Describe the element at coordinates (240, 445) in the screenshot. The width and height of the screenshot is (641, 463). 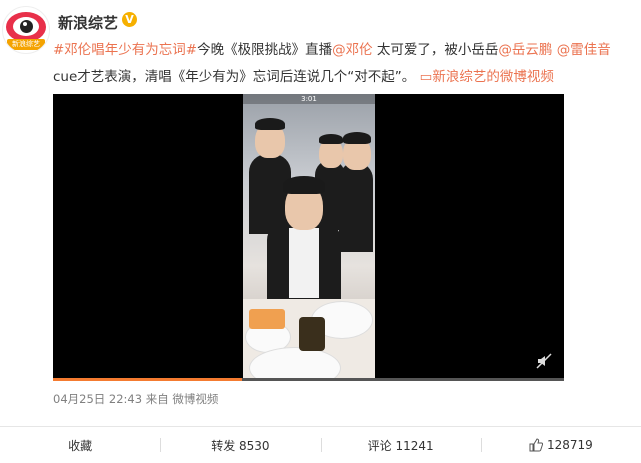
I see `repost-button: 转发 8530` at that location.